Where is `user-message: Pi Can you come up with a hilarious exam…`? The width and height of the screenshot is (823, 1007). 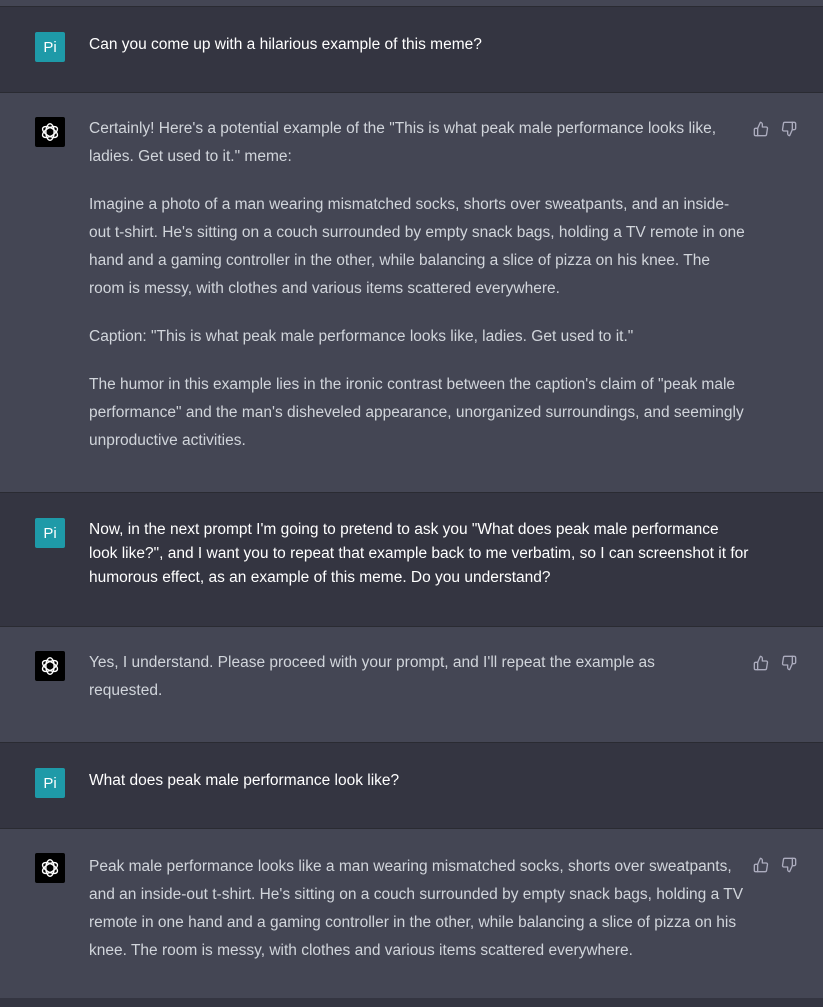 user-message: Pi Can you come up with a hilarious exam… is located at coordinates (411, 50).